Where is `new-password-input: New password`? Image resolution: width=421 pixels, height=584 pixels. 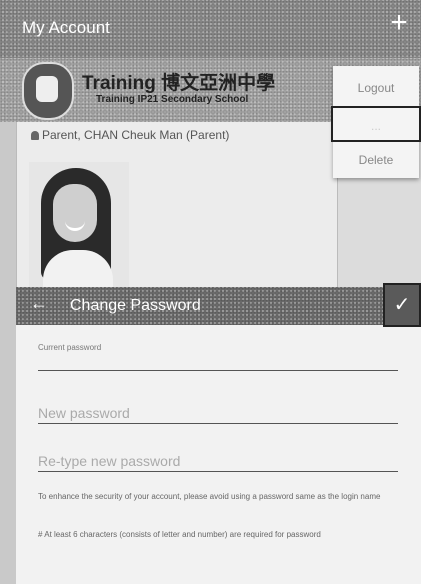
new-password-input: New password is located at coordinates (218, 413).